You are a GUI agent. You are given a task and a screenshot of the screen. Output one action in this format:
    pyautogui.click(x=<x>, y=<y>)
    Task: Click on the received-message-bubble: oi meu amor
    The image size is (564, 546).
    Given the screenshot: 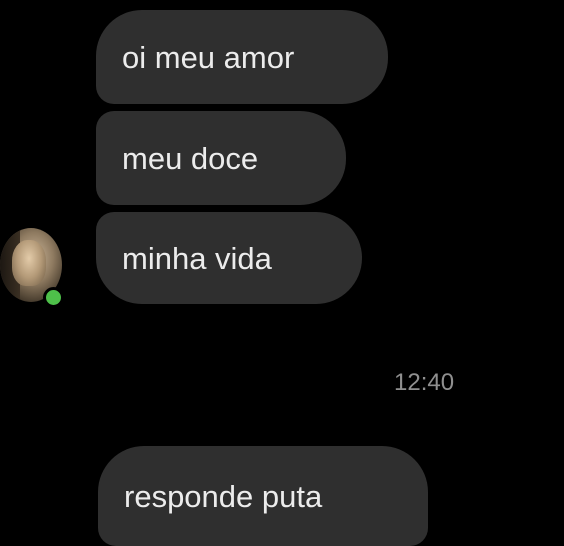 What is the action you would take?
    pyautogui.click(x=242, y=57)
    